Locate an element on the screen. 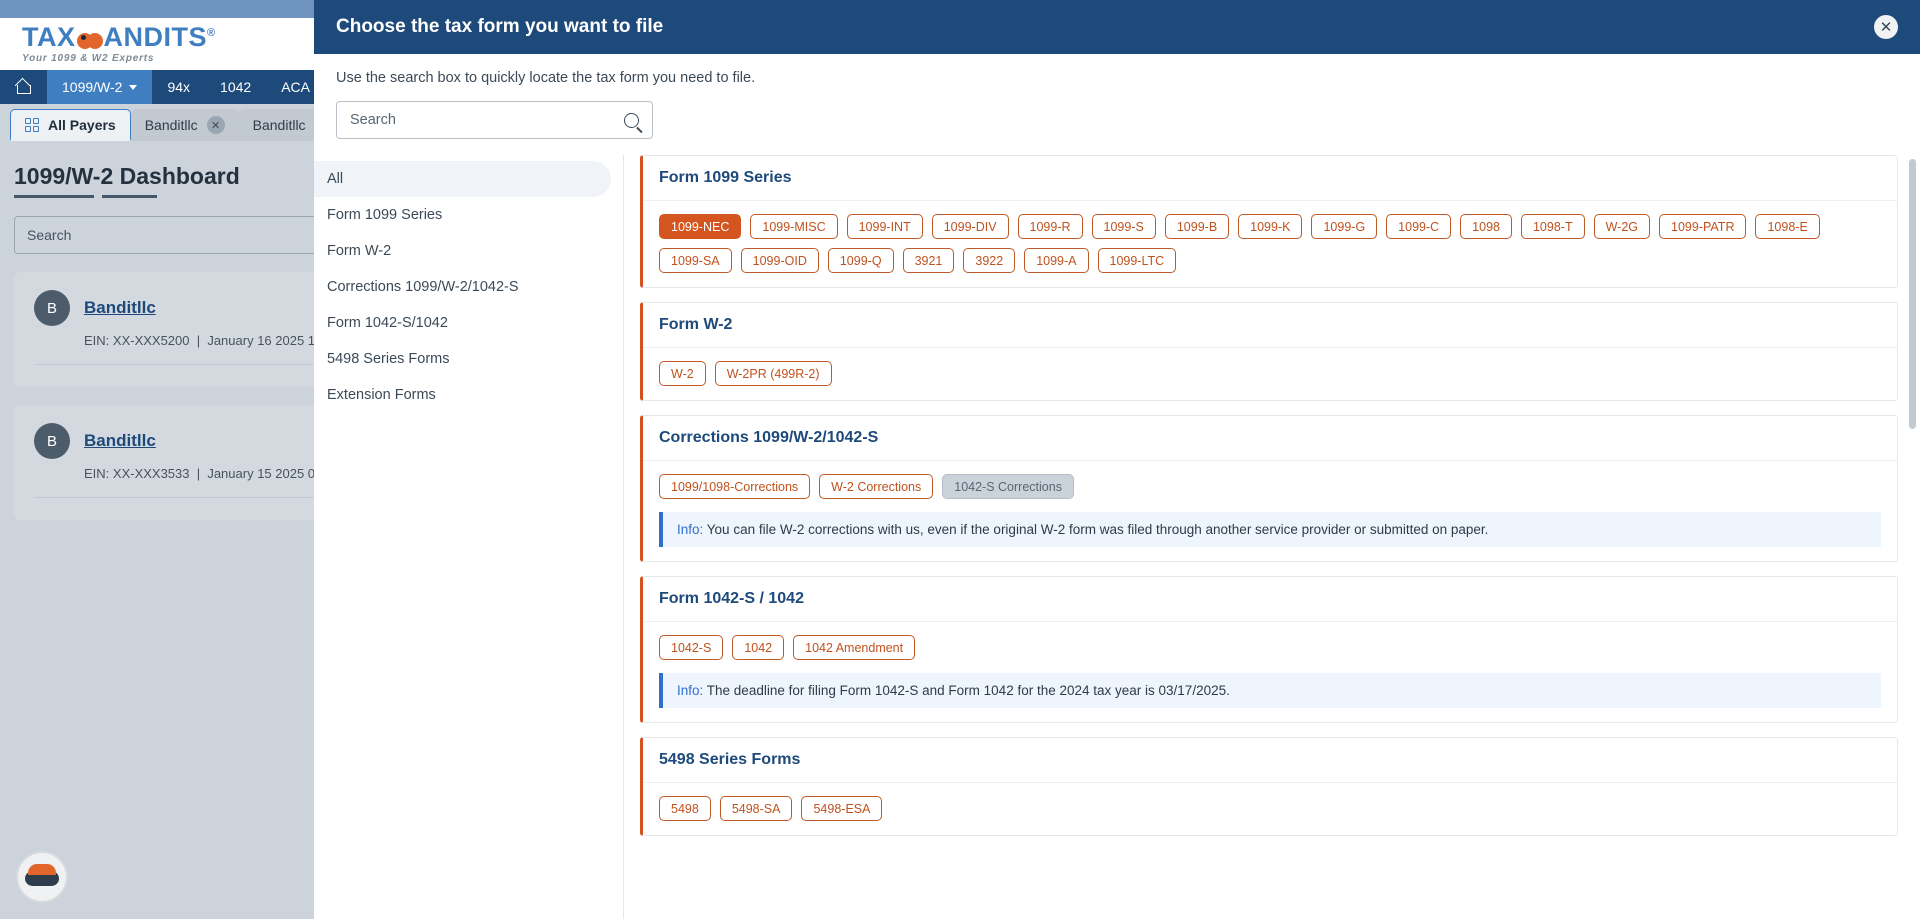 The height and width of the screenshot is (919, 1920). nav-item-1042: 1042 is located at coordinates (235, 87).